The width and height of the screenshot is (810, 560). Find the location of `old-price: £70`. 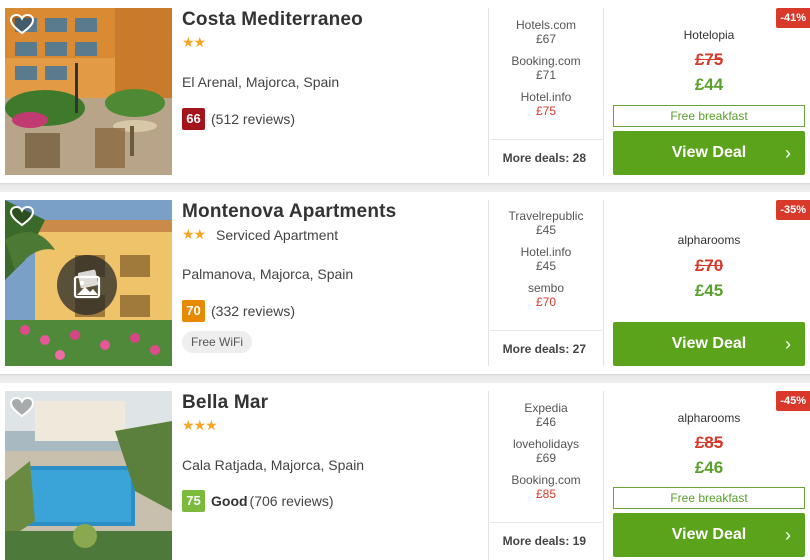

old-price: £70 is located at coordinates (709, 265).